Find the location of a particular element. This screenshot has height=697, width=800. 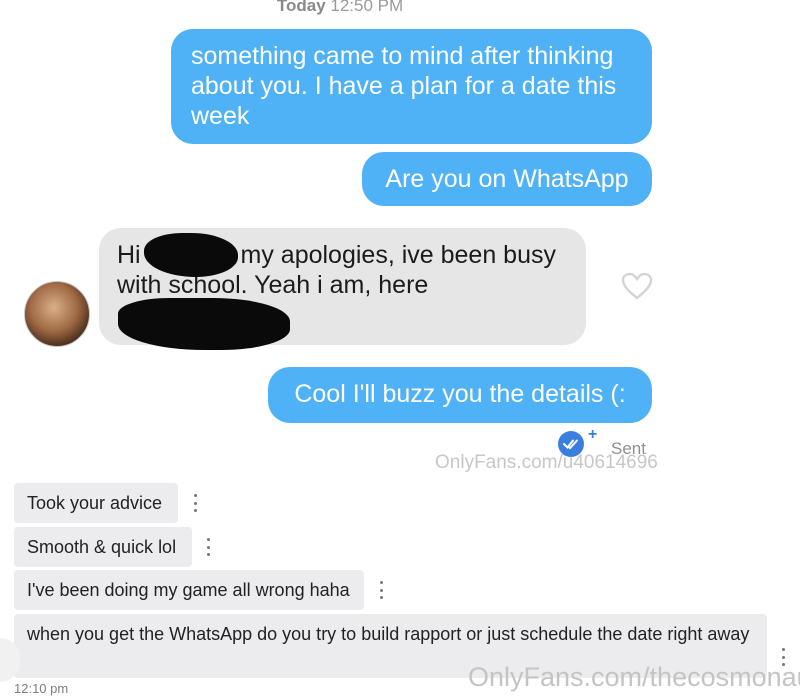

watermark-small: OnlyFans.com/u40614696 is located at coordinates (546, 462).